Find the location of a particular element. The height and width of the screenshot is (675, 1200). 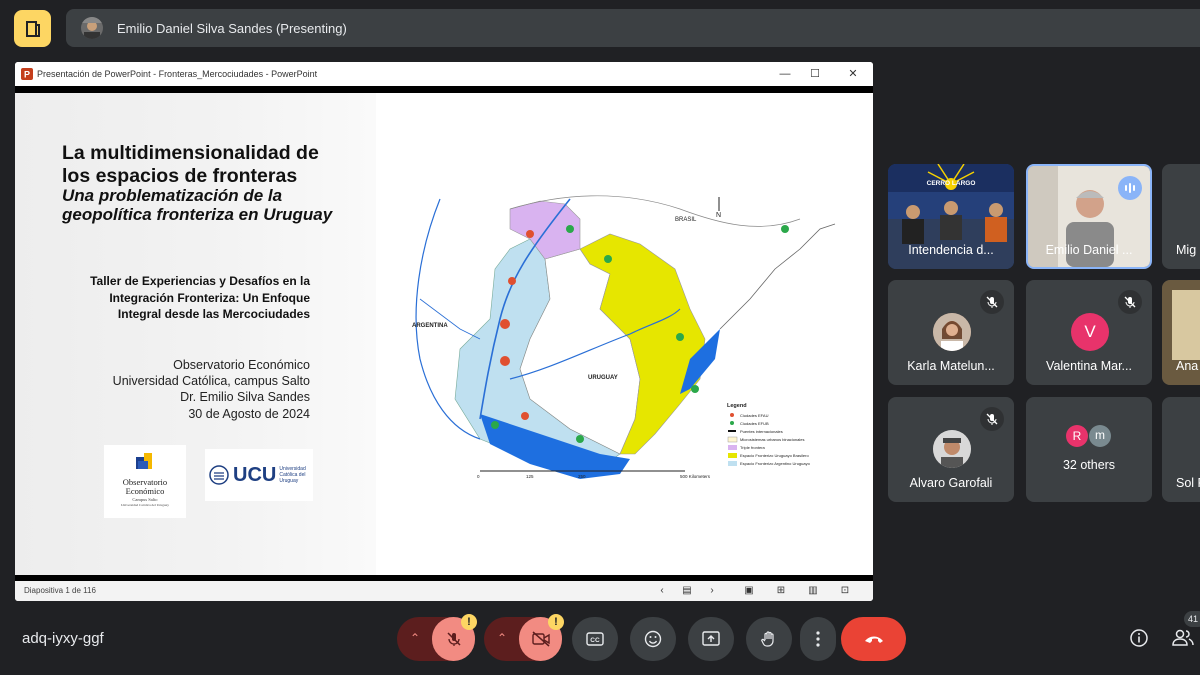

people-icon is located at coordinates (1183, 637).